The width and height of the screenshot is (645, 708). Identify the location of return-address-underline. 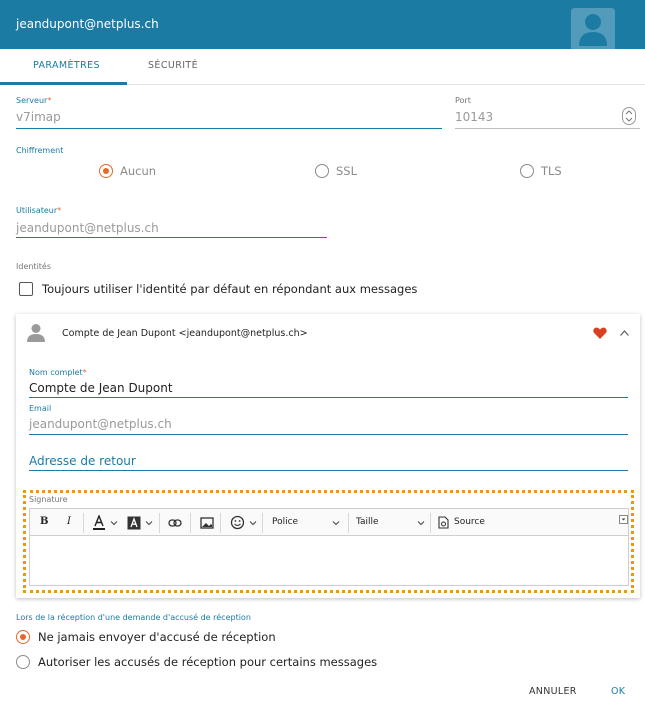
(328, 470).